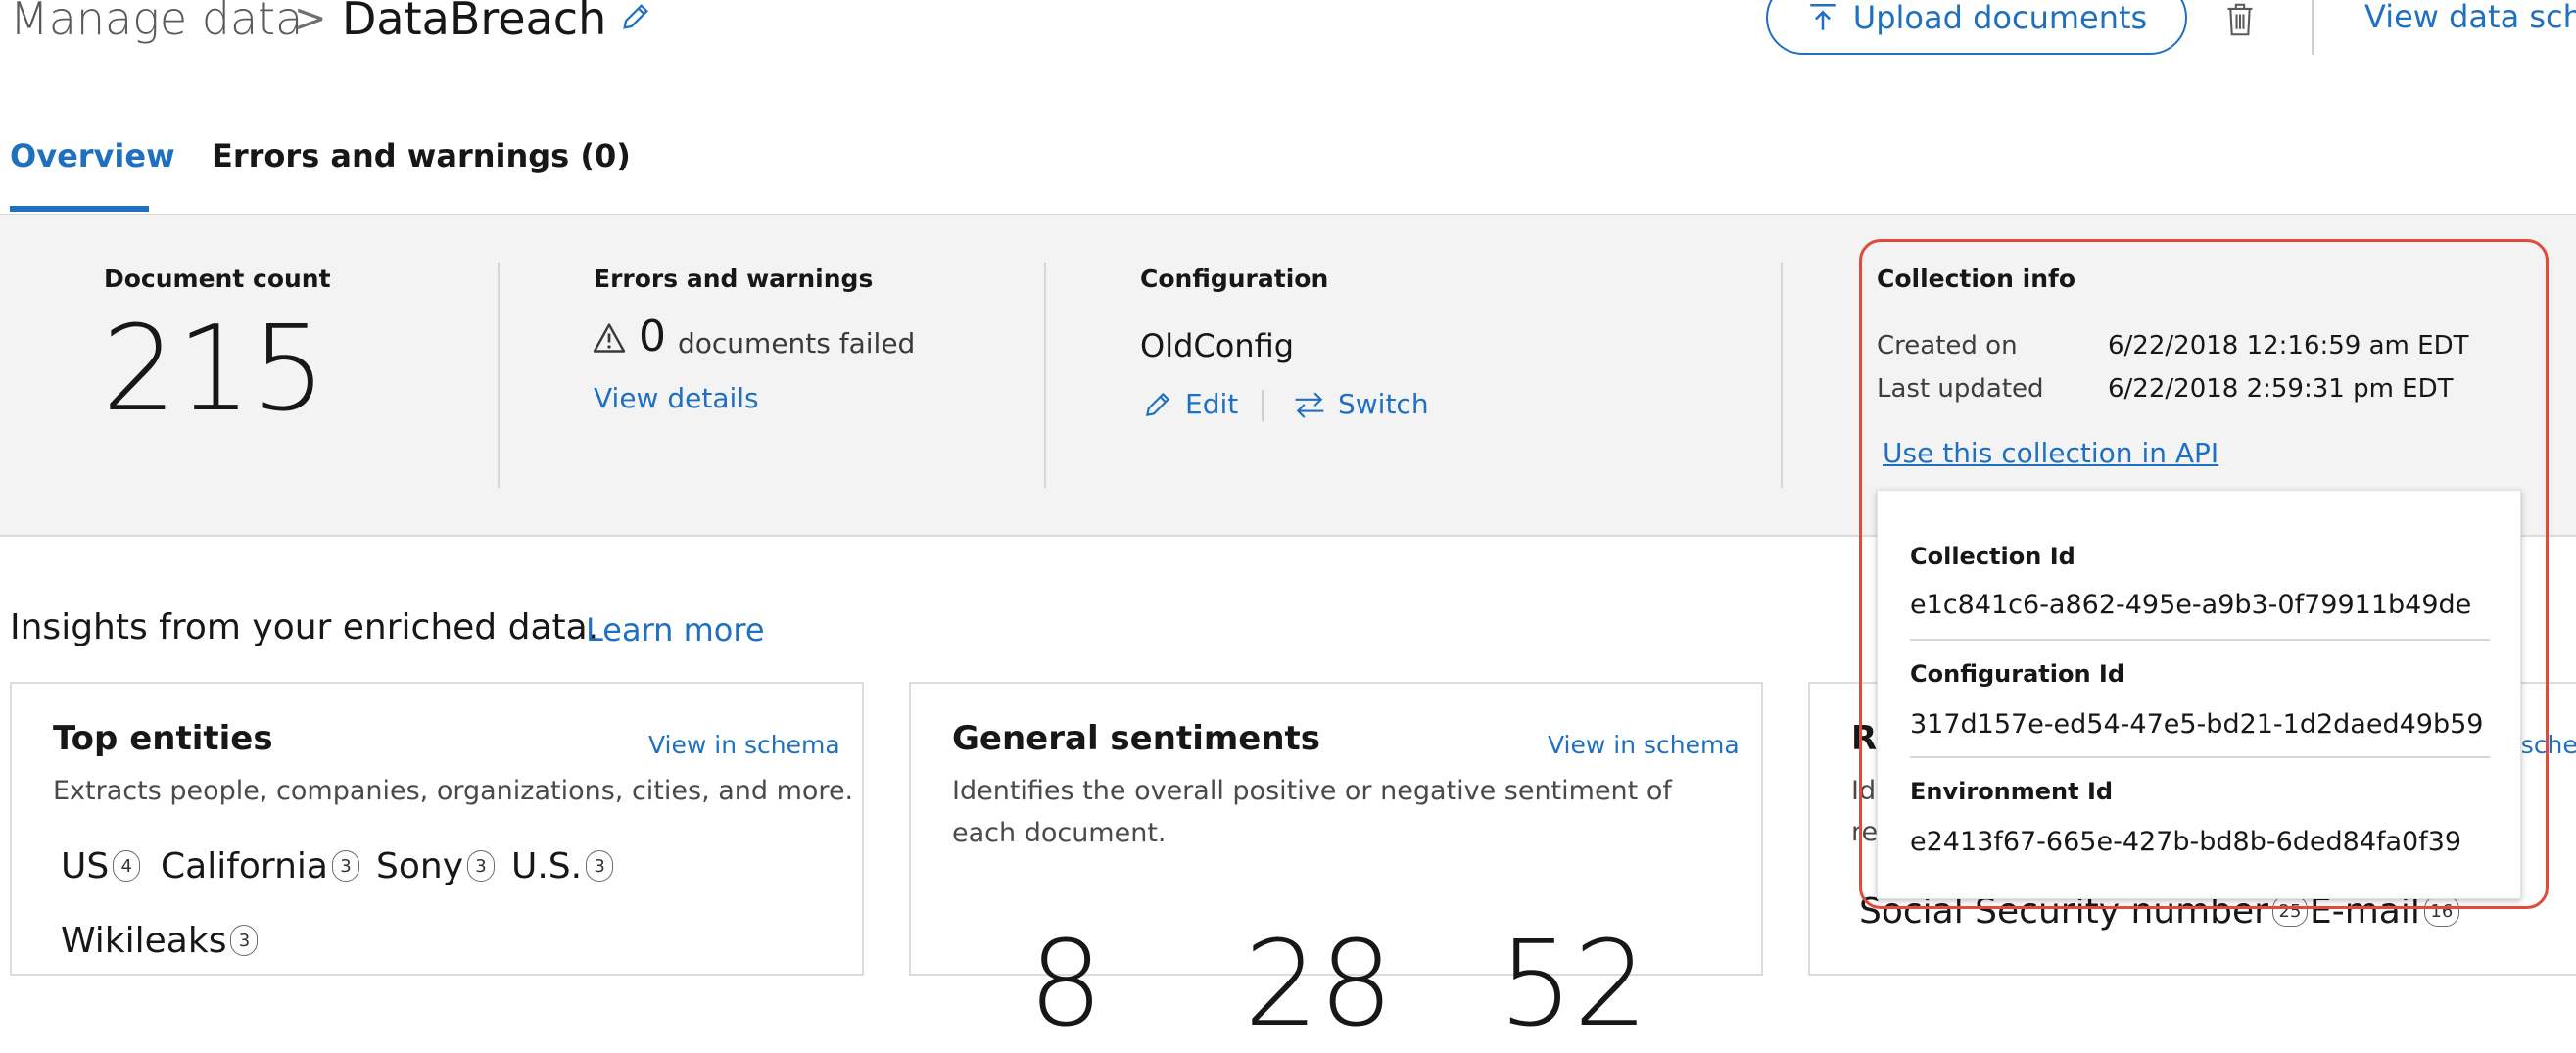  What do you see at coordinates (163, 738) in the screenshot?
I see `top-entities-title: Top entities` at bounding box center [163, 738].